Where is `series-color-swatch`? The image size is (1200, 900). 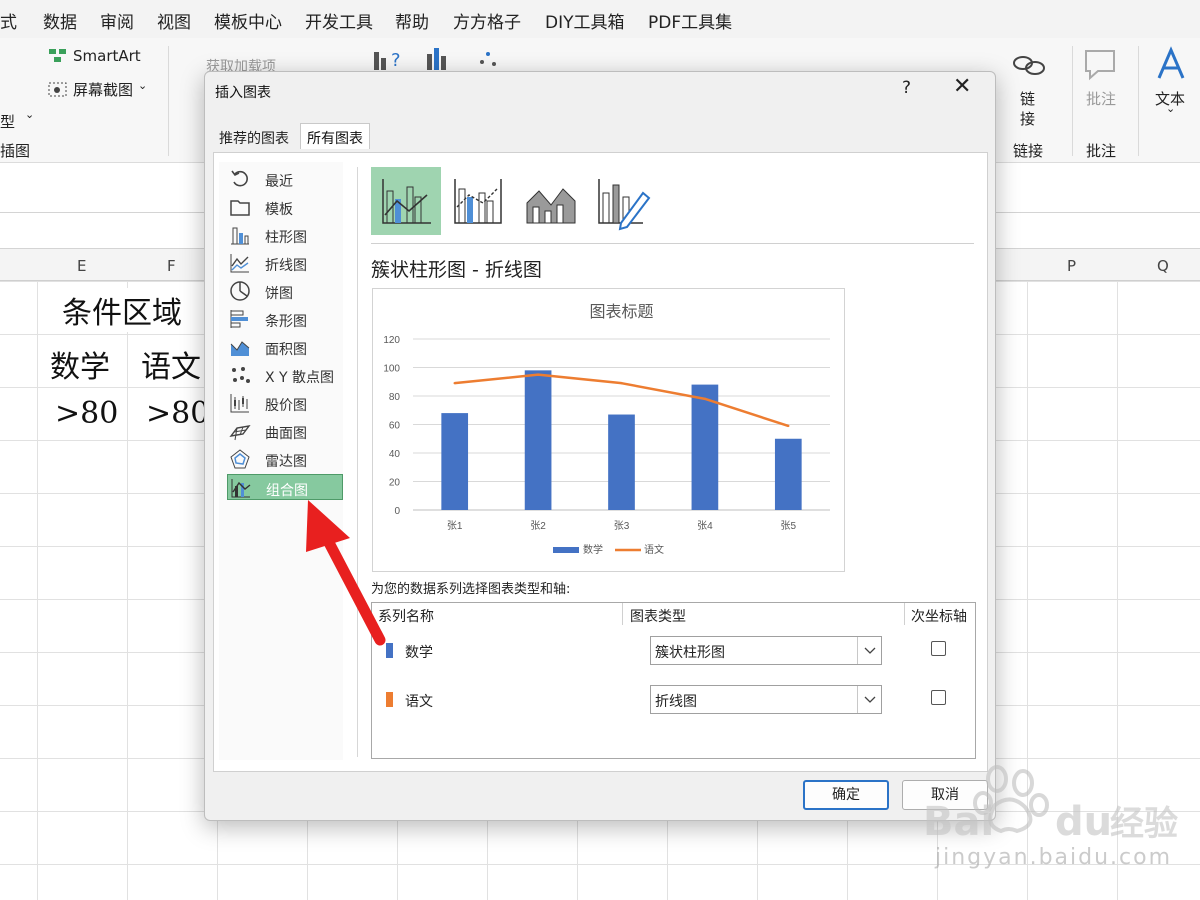
series-color-swatch is located at coordinates (389, 699).